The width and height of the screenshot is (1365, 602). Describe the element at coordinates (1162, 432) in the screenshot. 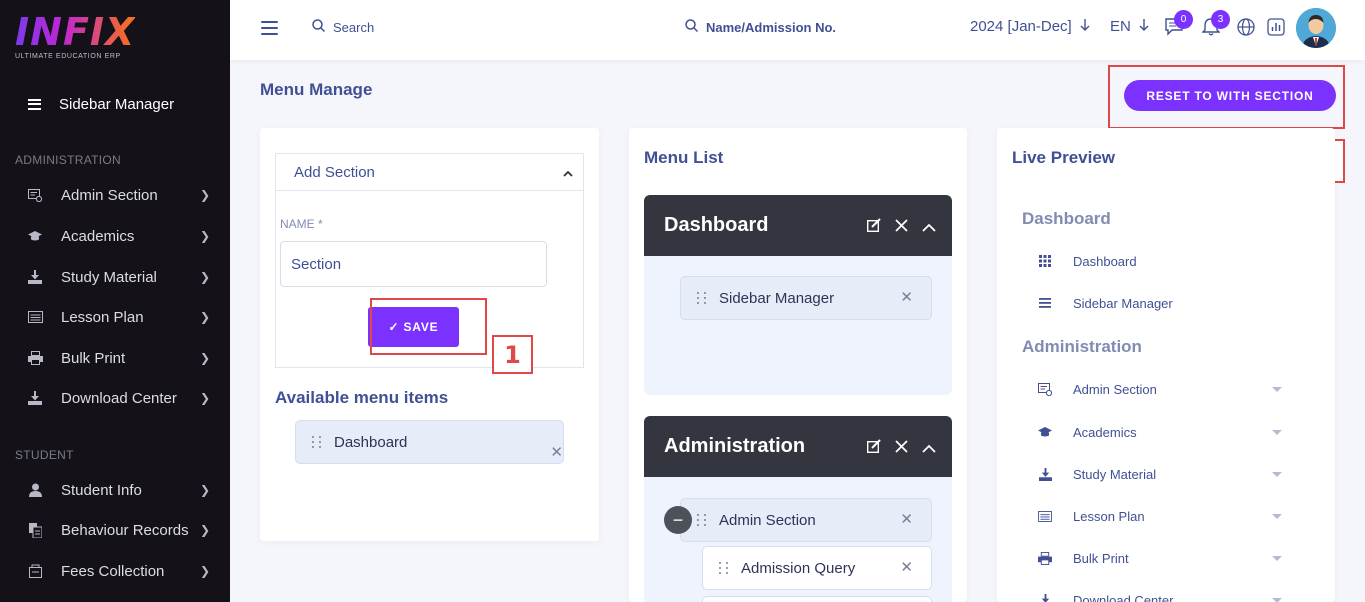

I see `preview-item-academics: Academics` at that location.